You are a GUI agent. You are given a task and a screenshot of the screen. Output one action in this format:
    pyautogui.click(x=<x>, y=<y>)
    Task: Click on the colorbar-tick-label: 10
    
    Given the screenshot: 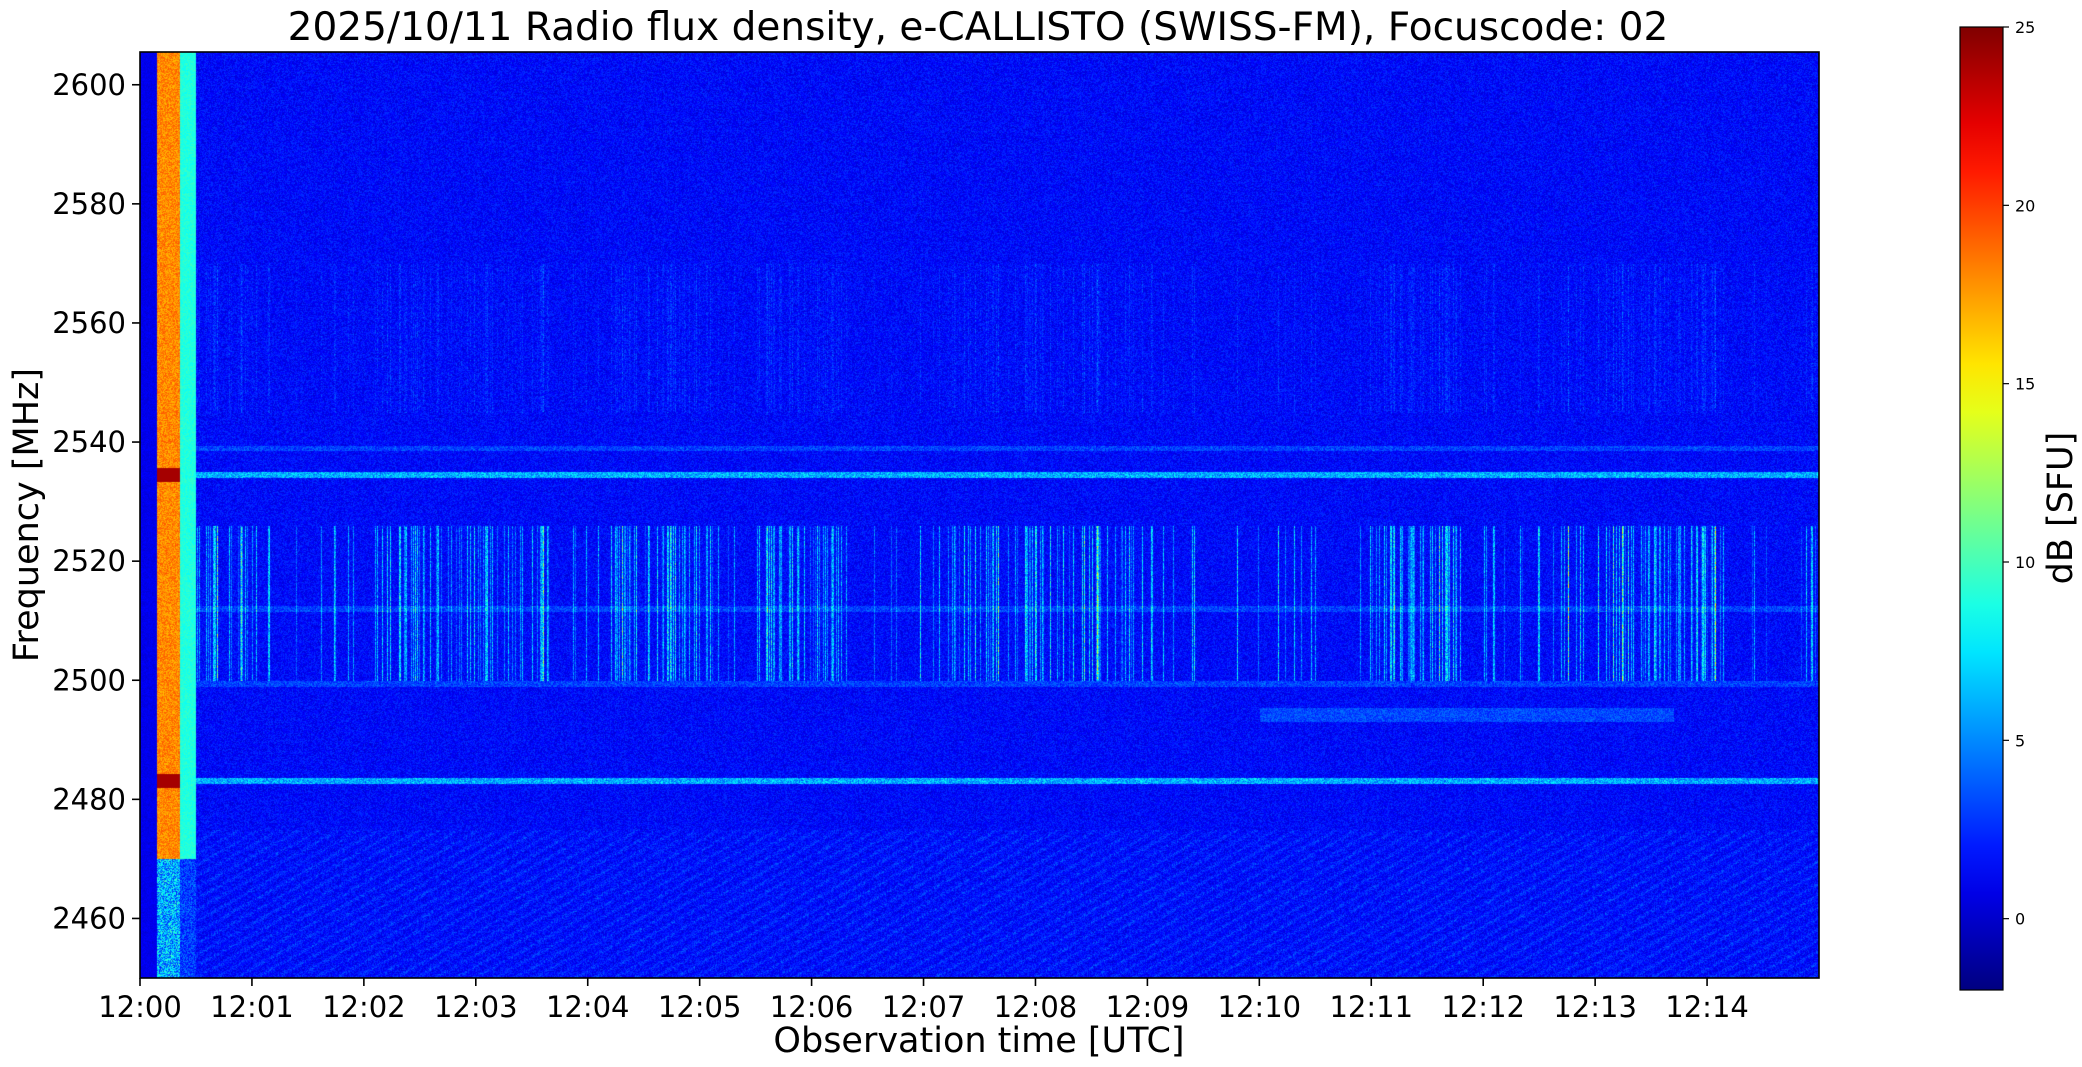 What is the action you would take?
    pyautogui.click(x=2025, y=562)
    